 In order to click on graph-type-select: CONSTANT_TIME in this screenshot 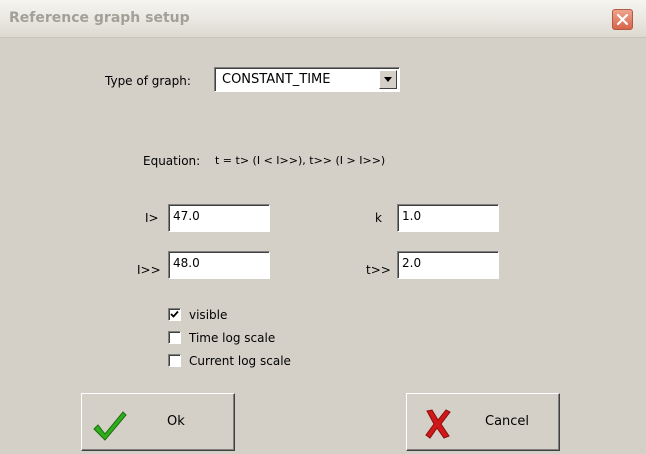, I will do `click(307, 79)`.